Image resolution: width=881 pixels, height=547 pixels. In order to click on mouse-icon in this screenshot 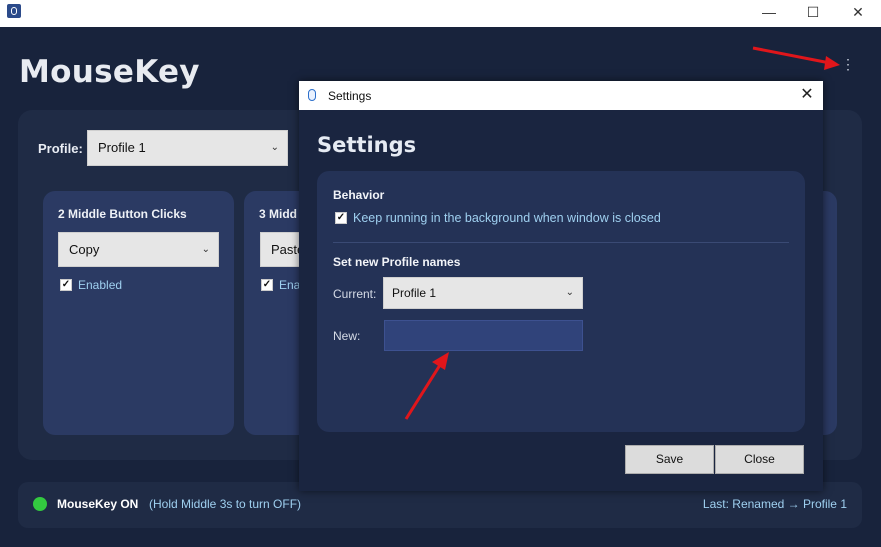, I will do `click(312, 95)`.